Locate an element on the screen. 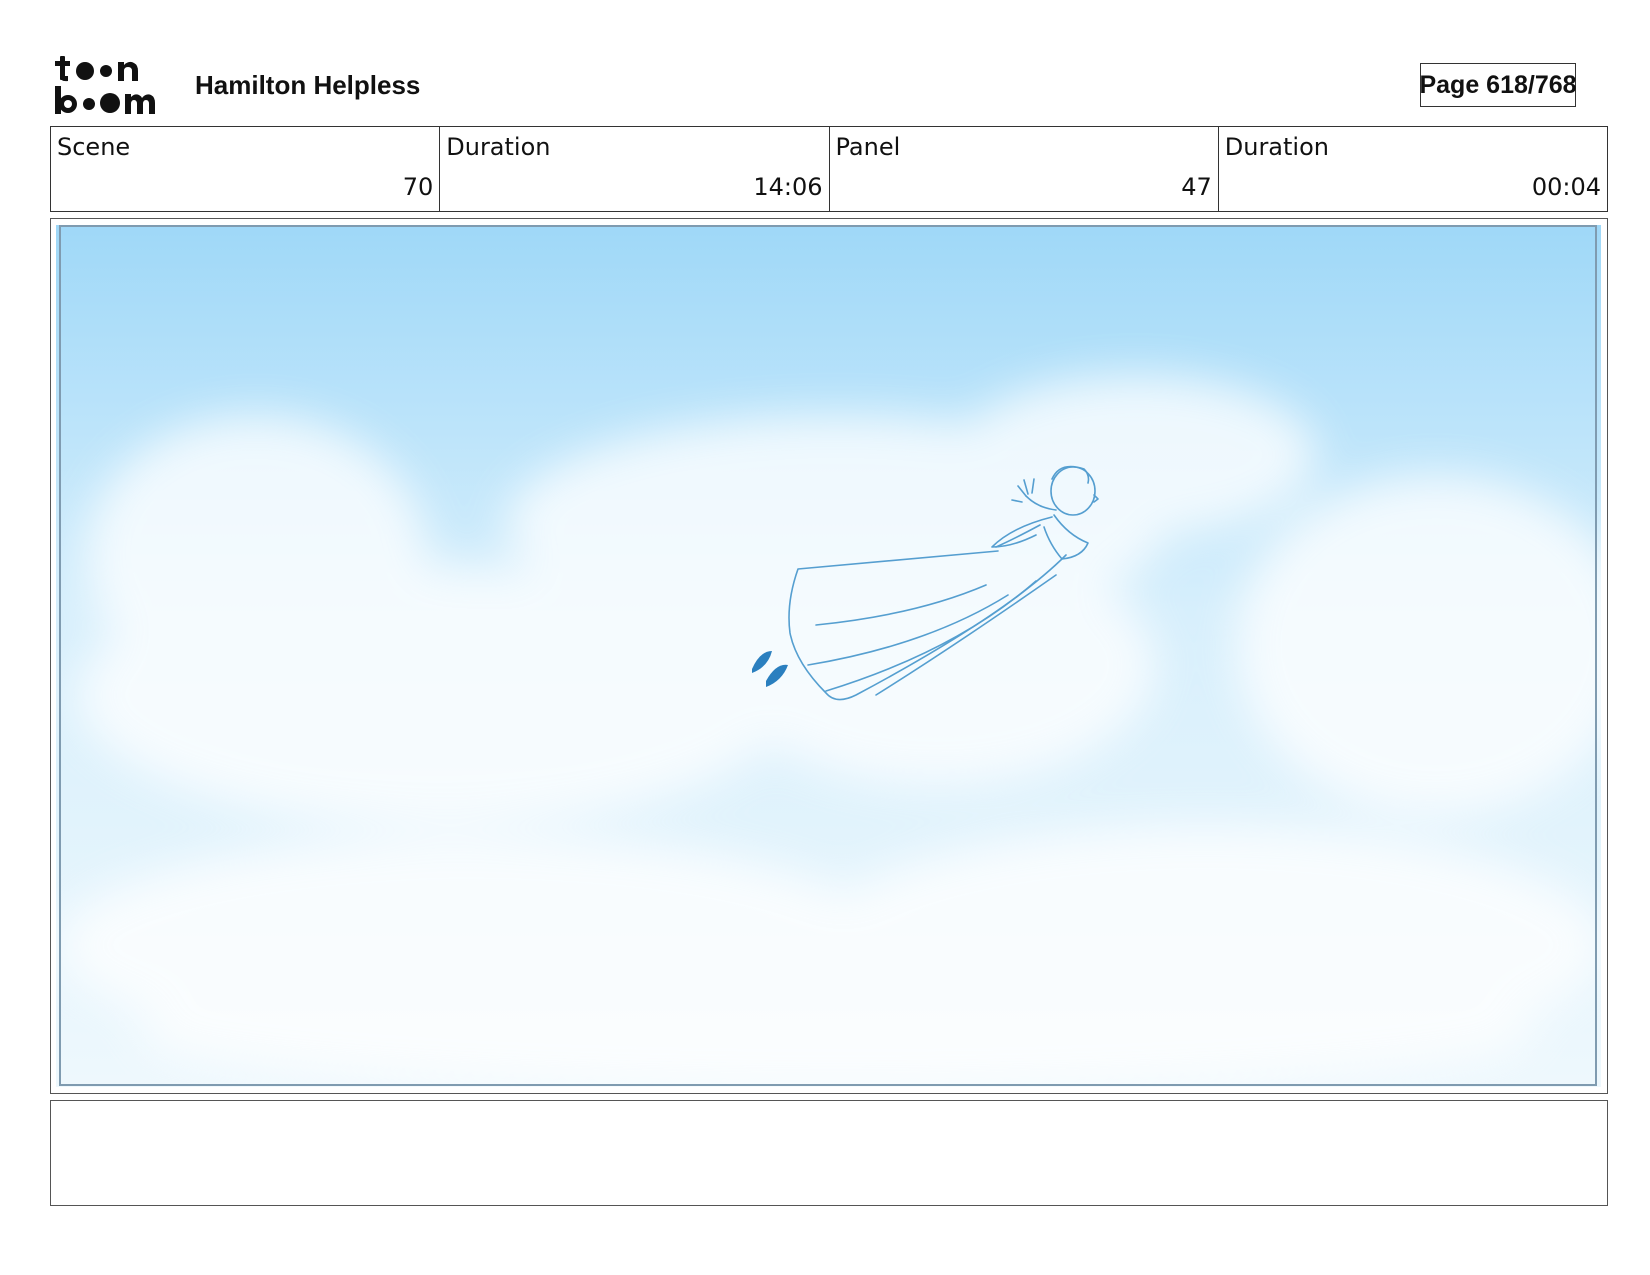  panel-value: 47 is located at coordinates (1196, 187).